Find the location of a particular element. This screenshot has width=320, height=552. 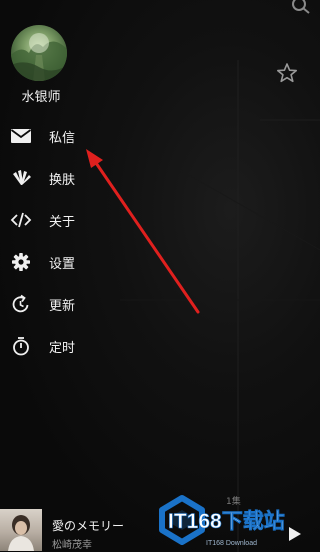

song-artist: 松崎茂幸 is located at coordinates (72, 545).